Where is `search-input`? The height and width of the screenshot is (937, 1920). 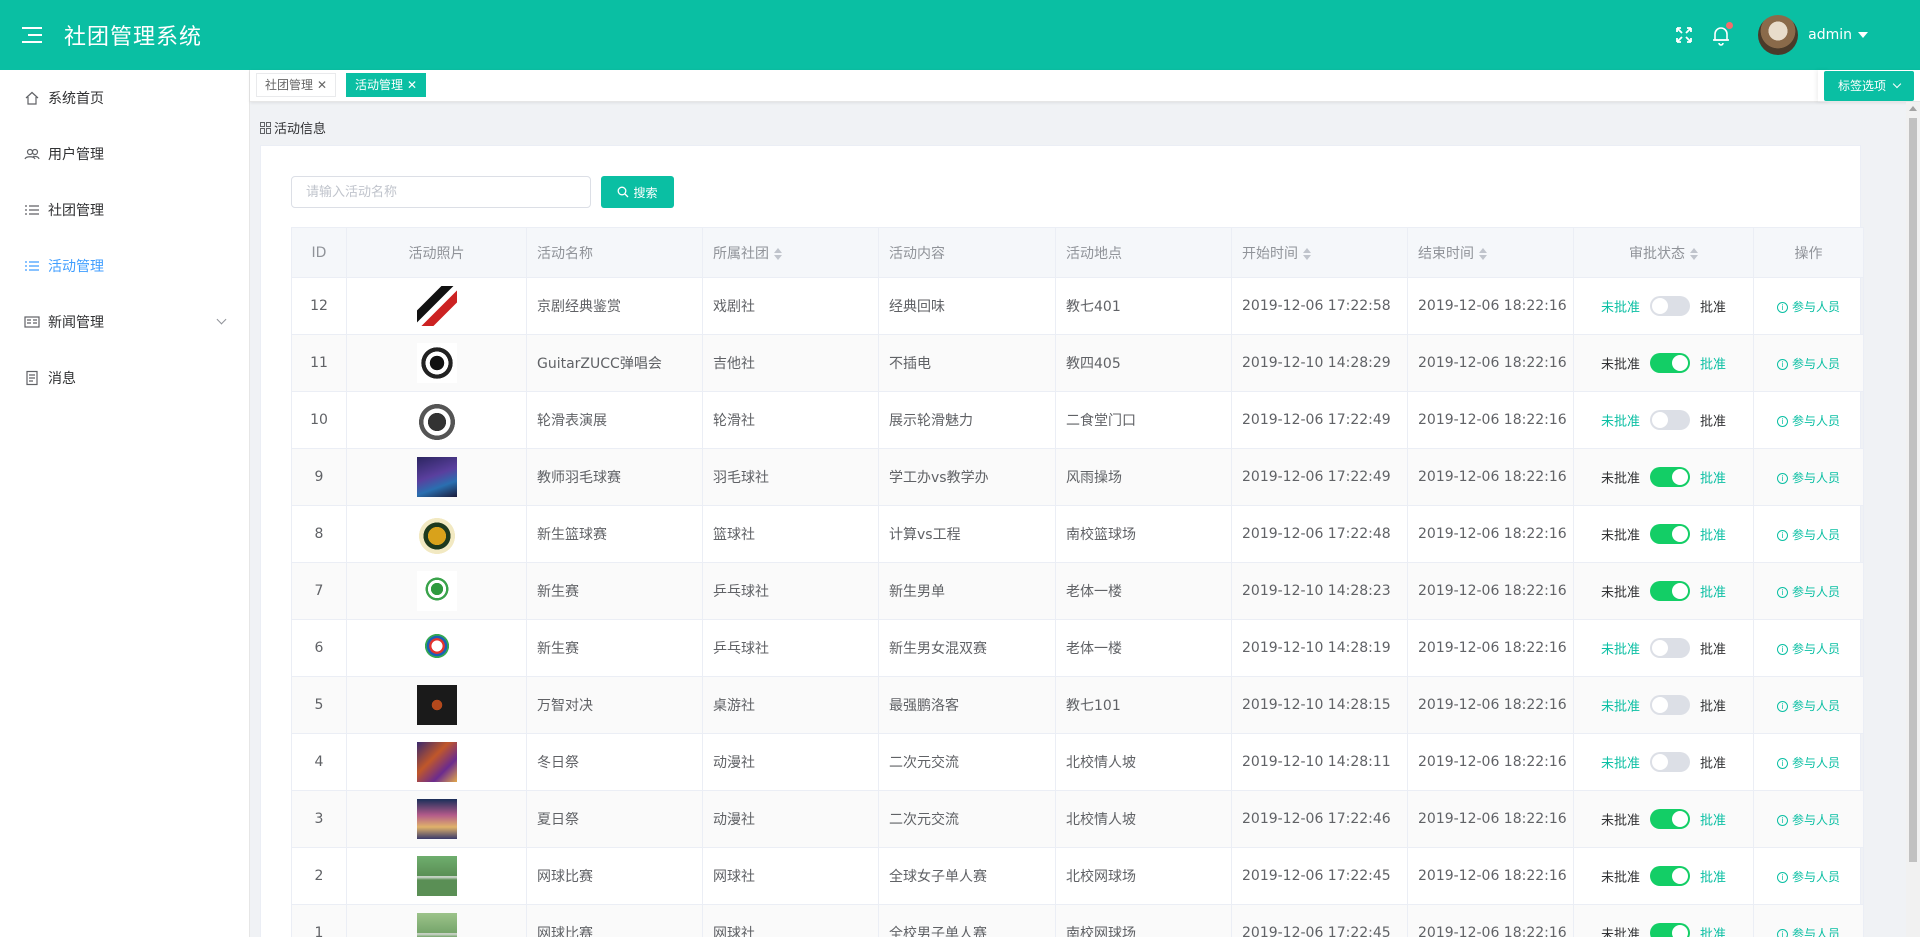
search-input is located at coordinates (441, 192).